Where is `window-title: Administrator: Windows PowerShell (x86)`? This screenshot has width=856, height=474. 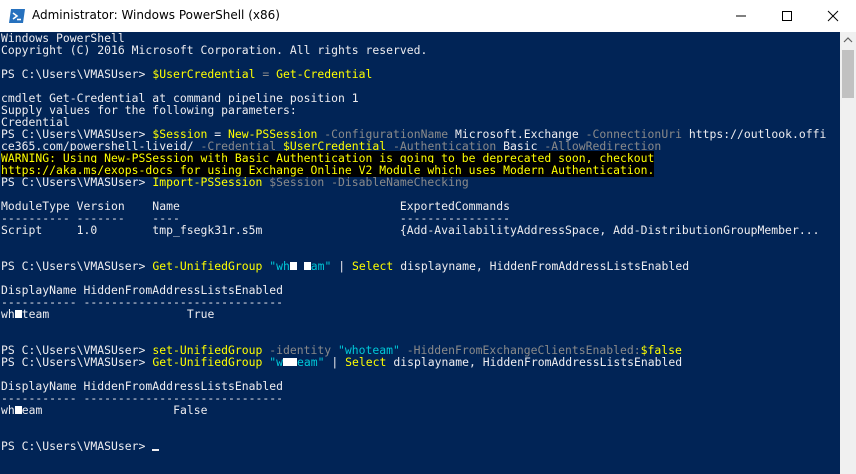
window-title: Administrator: Windows PowerShell (x86) is located at coordinates (156, 15).